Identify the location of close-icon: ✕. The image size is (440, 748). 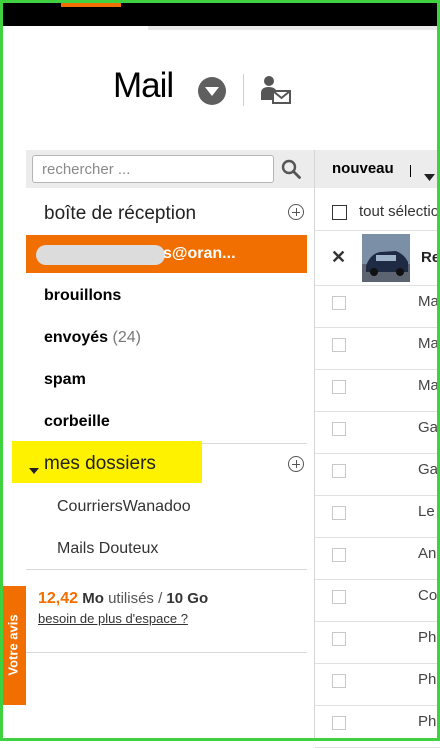
(338, 257).